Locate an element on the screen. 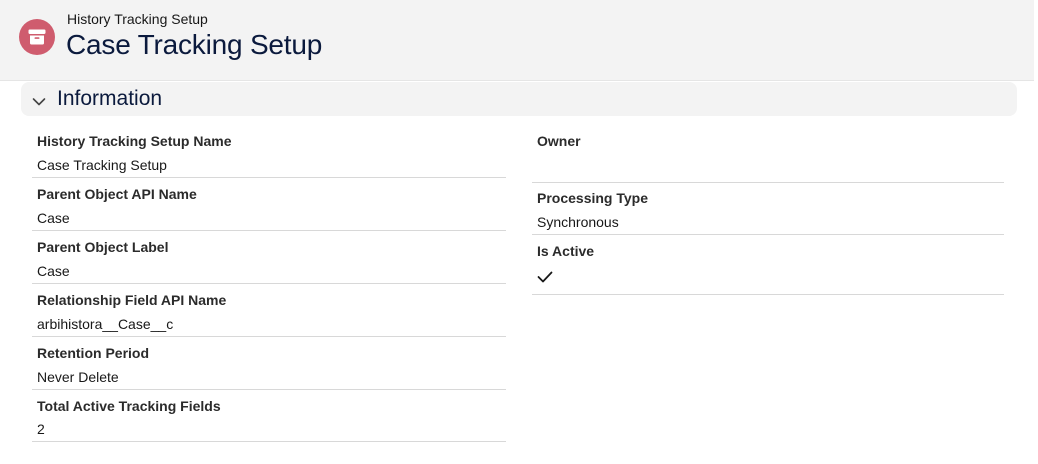  page-title: Case Tracking Setup is located at coordinates (194, 44).